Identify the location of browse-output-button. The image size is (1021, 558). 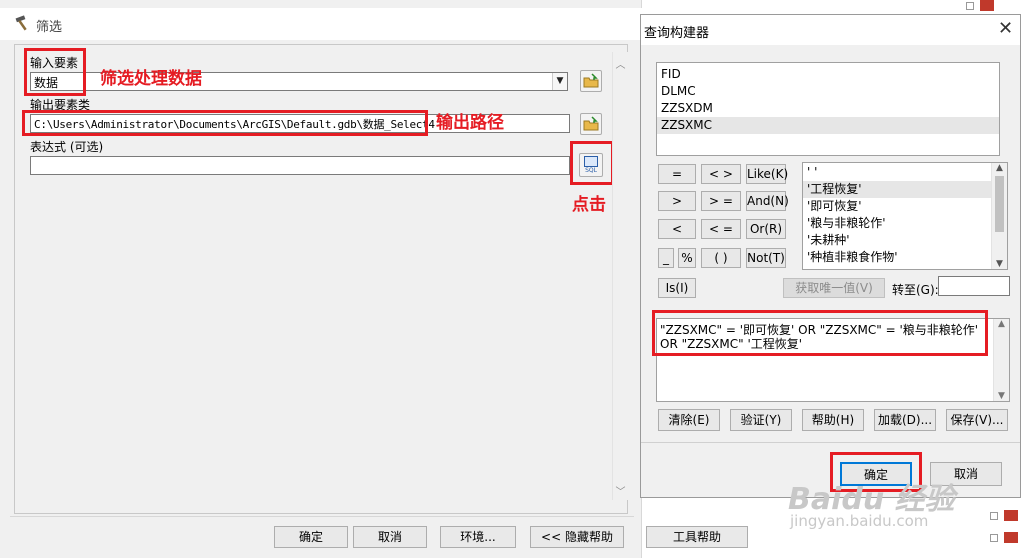
(591, 124).